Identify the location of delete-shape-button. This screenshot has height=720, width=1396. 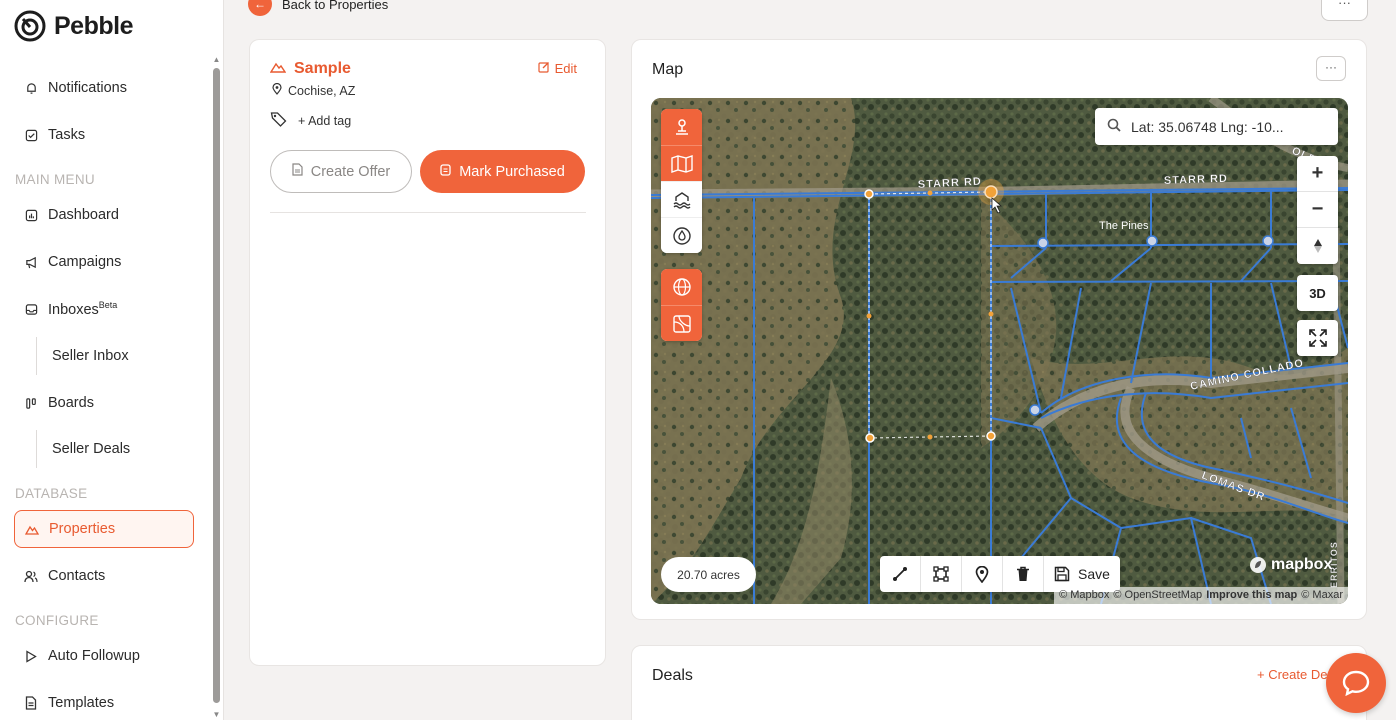
(1023, 574).